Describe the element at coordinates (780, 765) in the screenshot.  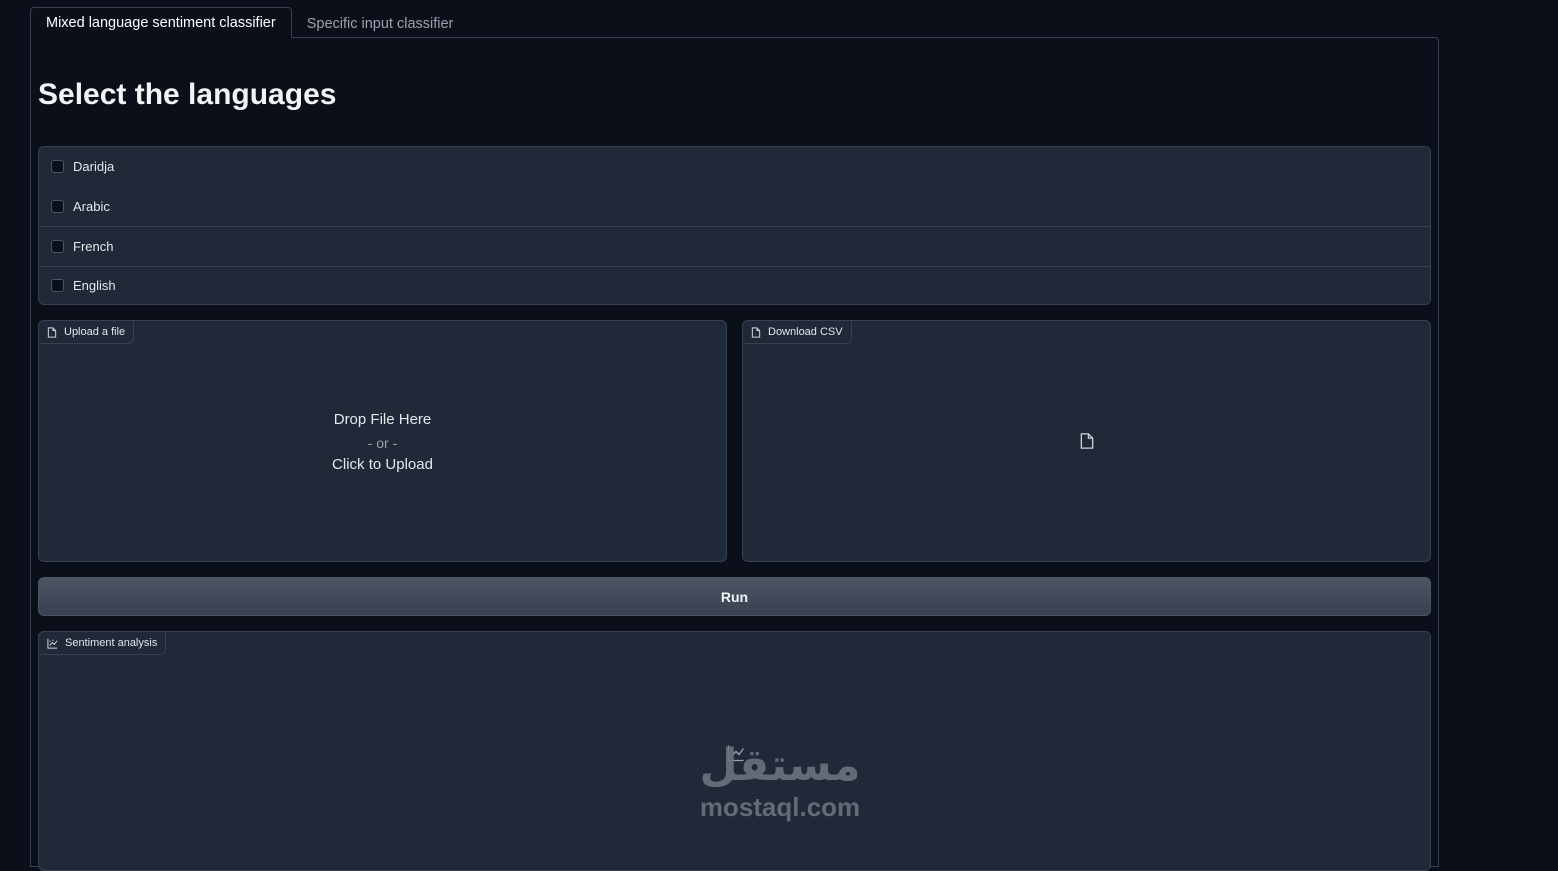
I see `watermark-arabic: مستقل` at that location.